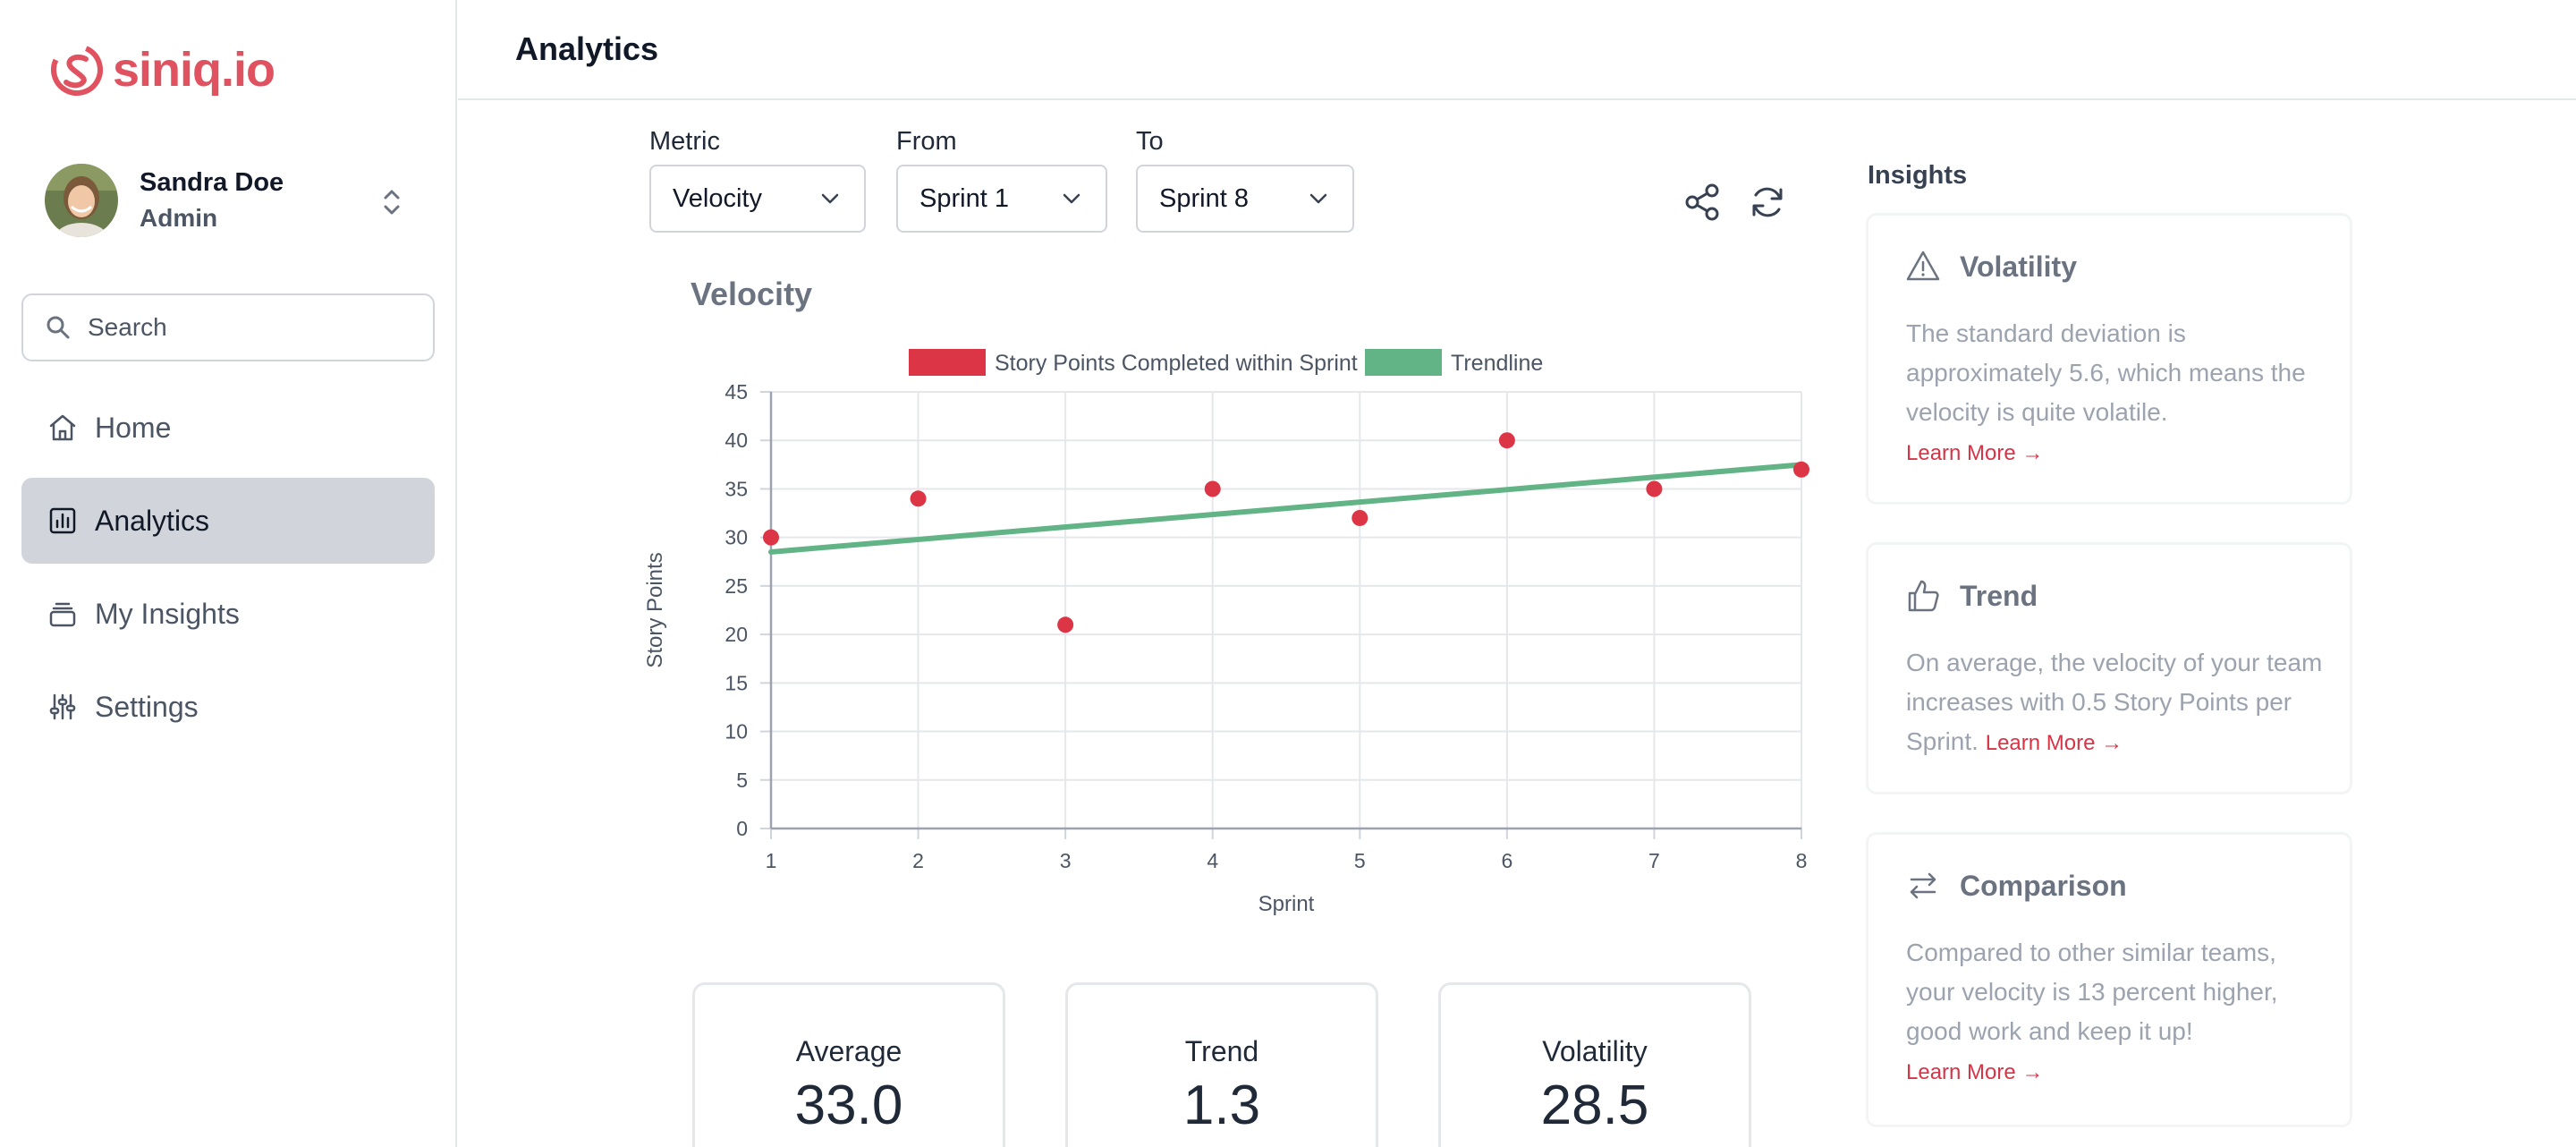 The width and height of the screenshot is (2576, 1147). I want to click on y-tick-label: 25, so click(736, 586).